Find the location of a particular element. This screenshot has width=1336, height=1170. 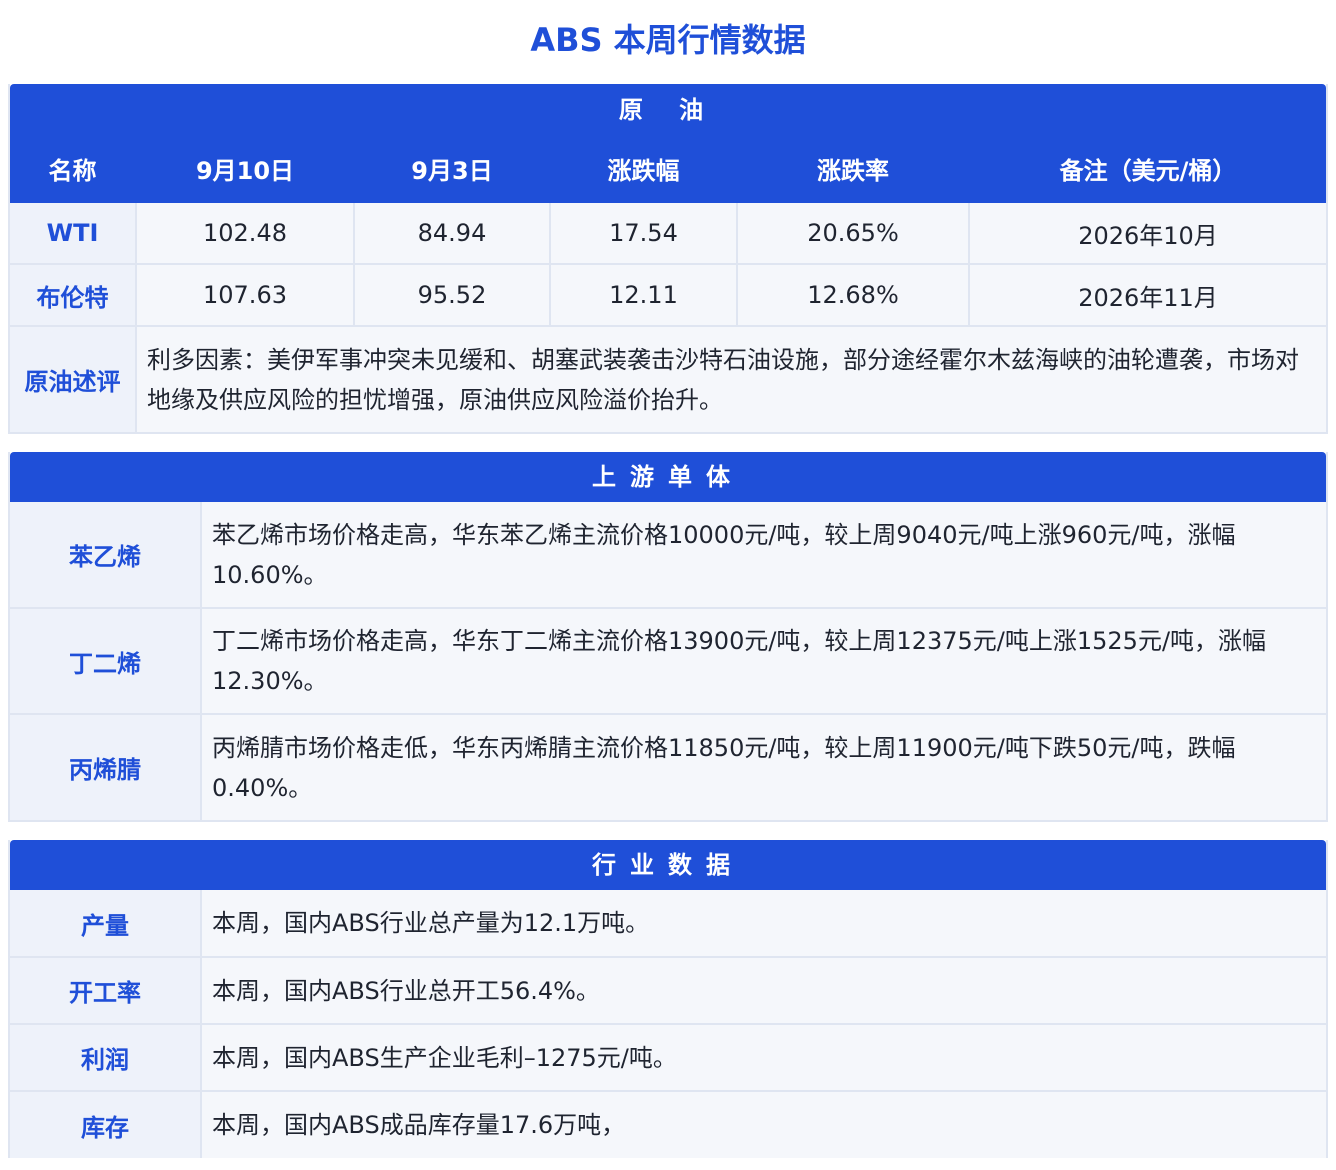

table-row: 利润 本周，国内ABS生产企业毛利–1275元/吨。 is located at coordinates (668, 1057).